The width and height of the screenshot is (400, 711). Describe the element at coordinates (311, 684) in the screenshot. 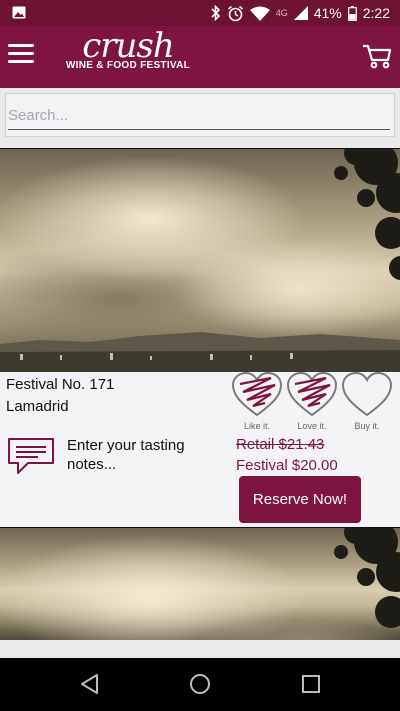

I see `recents-icon` at that location.